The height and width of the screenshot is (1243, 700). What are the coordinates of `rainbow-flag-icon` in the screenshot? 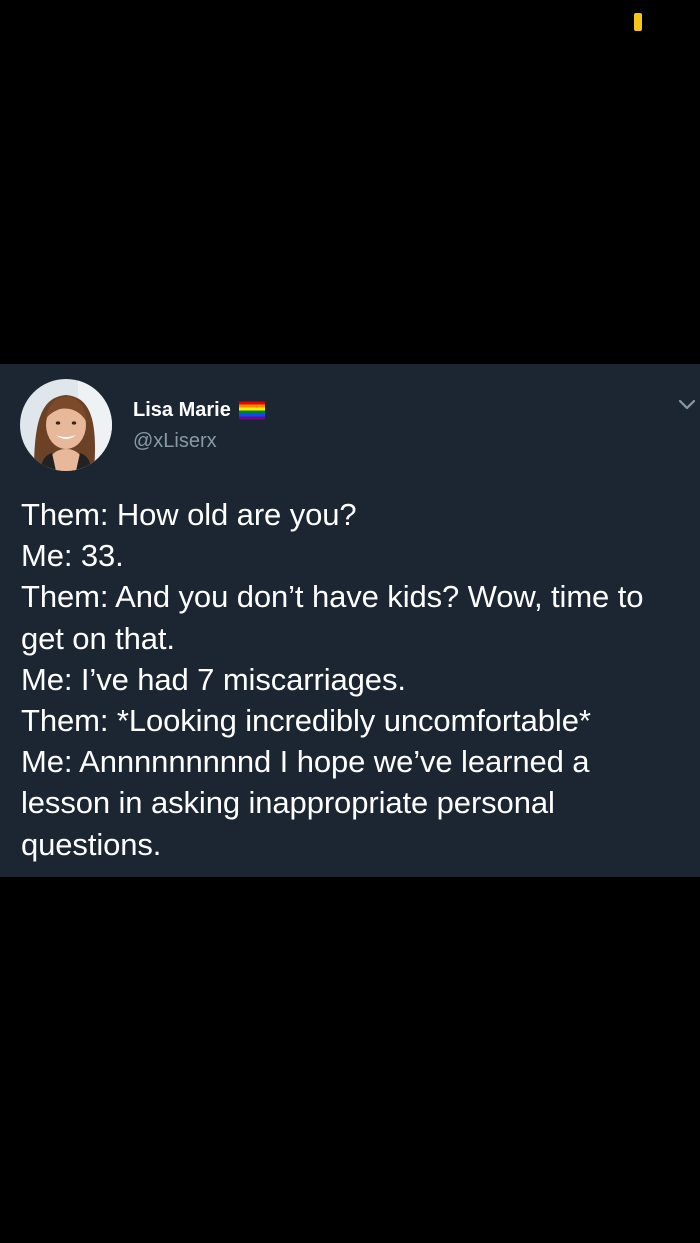 It's located at (251, 410).